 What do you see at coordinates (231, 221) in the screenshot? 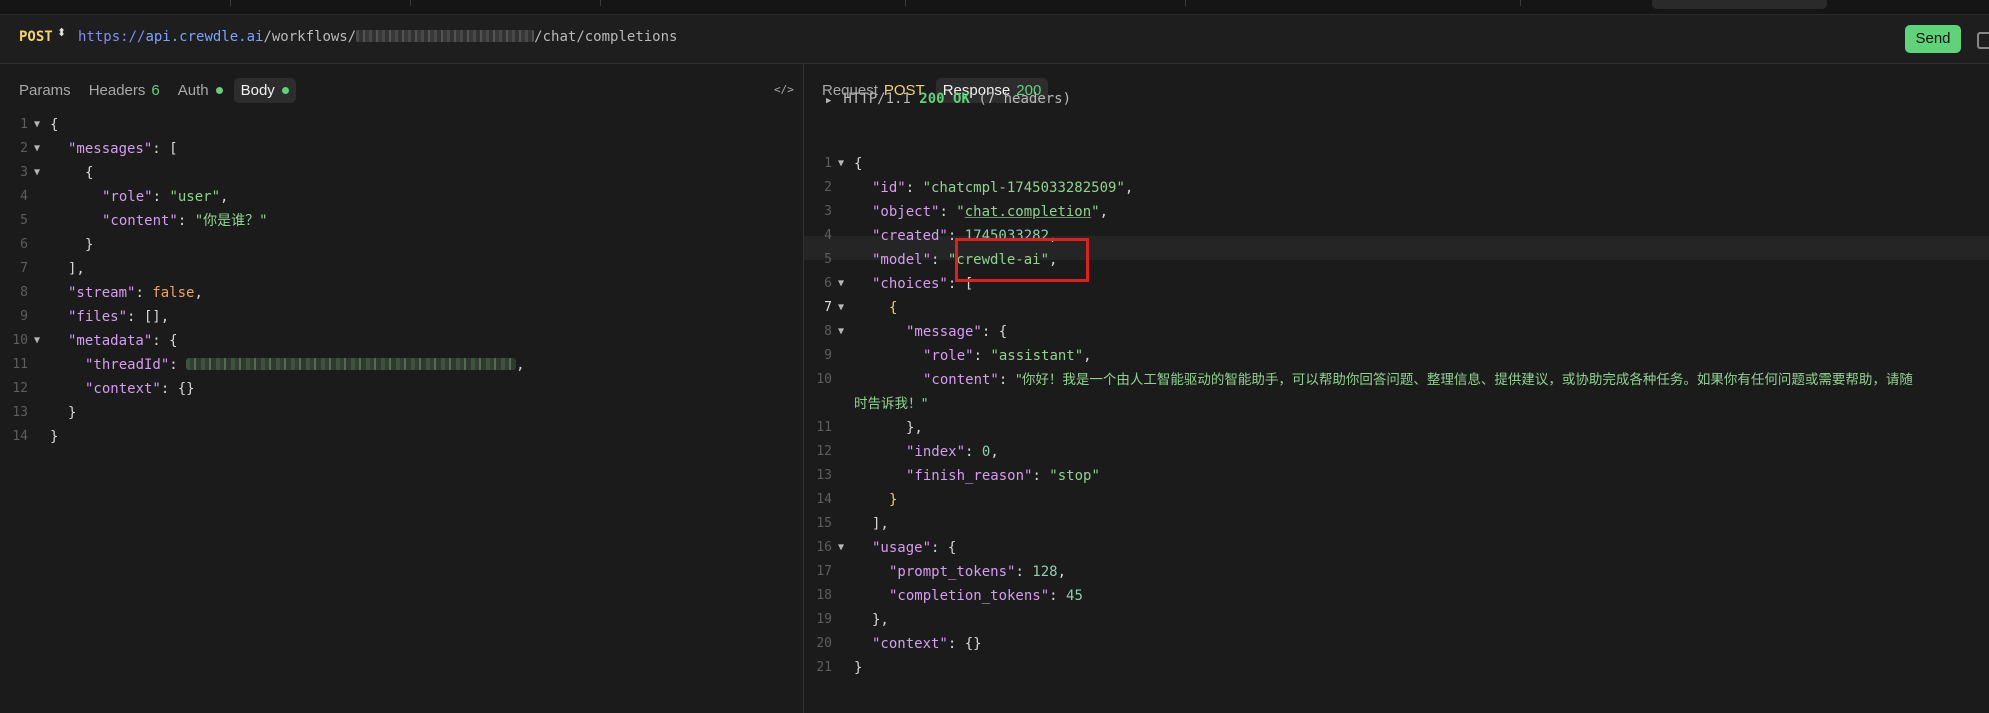
I see `json-value: "你是谁？"` at bounding box center [231, 221].